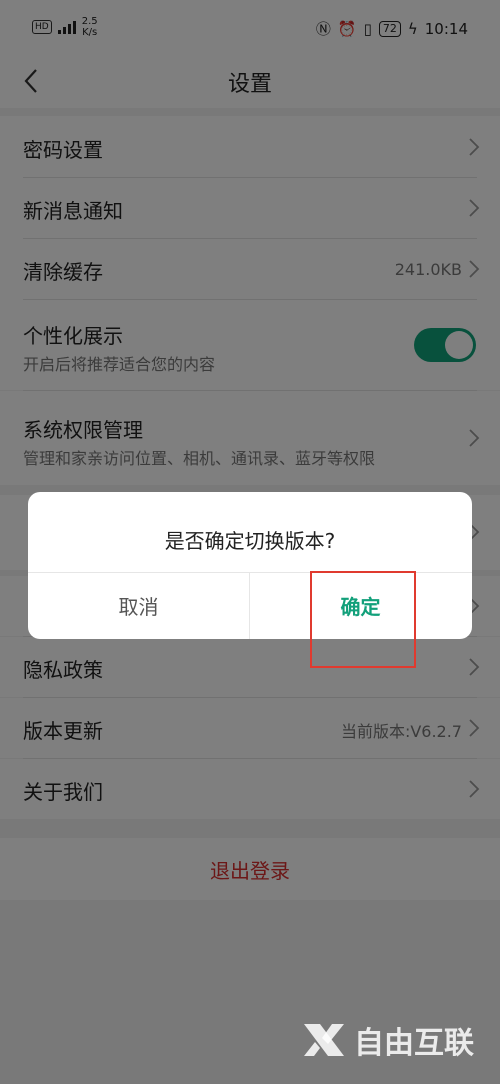 This screenshot has height=1084, width=500. What do you see at coordinates (324, 1040) in the screenshot?
I see `watermark-logo-icon` at bounding box center [324, 1040].